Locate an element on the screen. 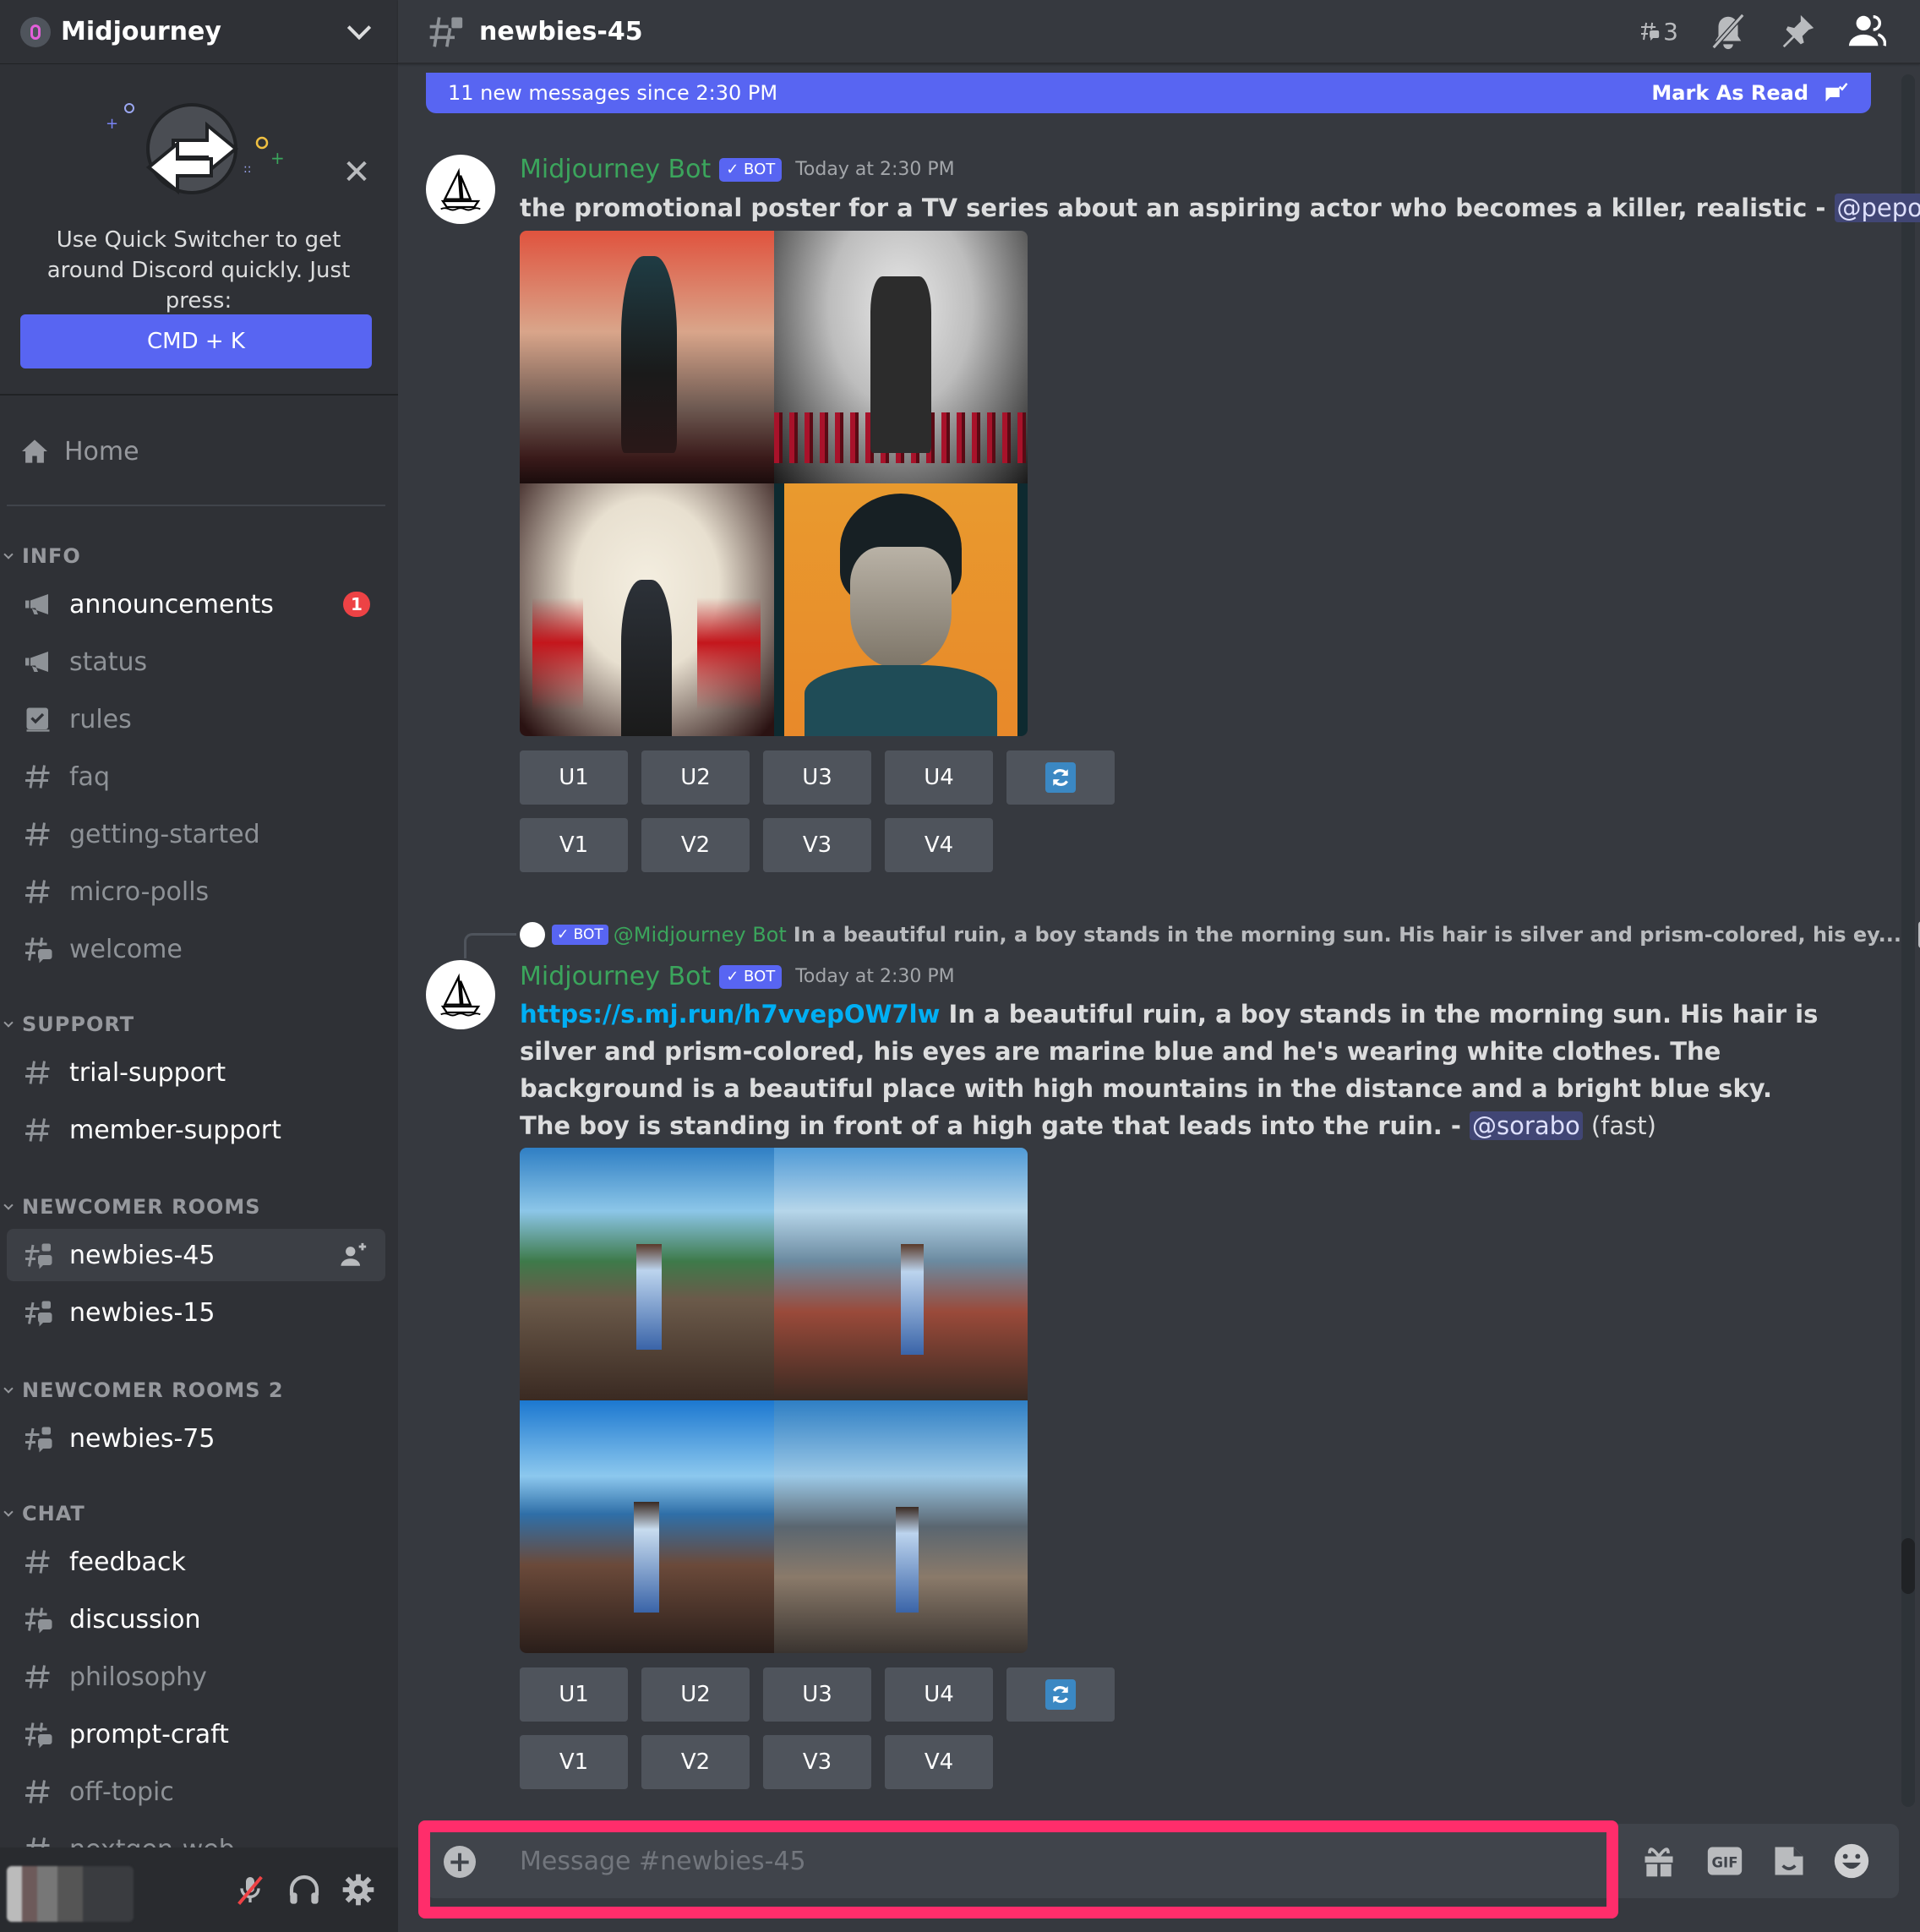 The height and width of the screenshot is (1932, 1920). category-header: CHAT is located at coordinates (42, 1513).